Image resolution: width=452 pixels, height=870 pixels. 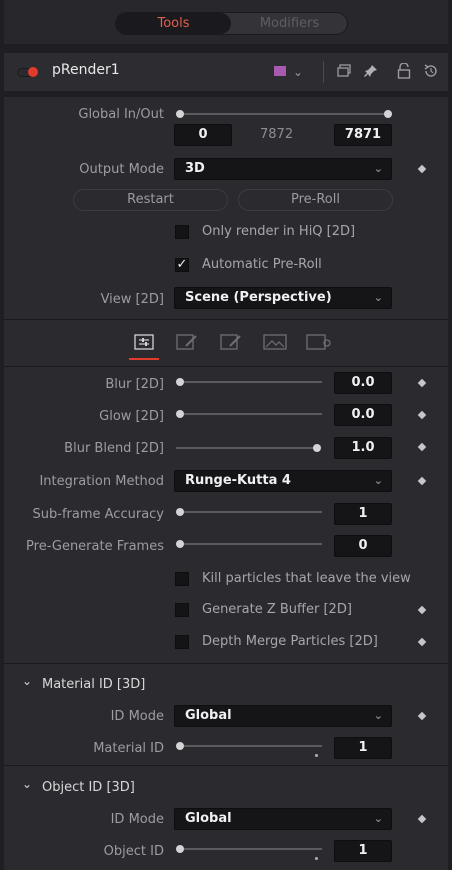 I want to click on active-dot-icon, so click(x=33, y=72).